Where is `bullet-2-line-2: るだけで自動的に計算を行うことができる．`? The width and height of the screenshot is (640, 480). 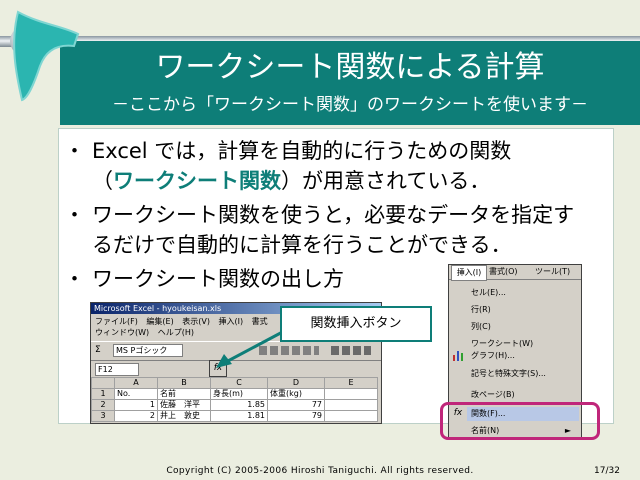
bullet-2-line-2: るだけで自動的に計算を行うことができる． is located at coordinates (302, 245).